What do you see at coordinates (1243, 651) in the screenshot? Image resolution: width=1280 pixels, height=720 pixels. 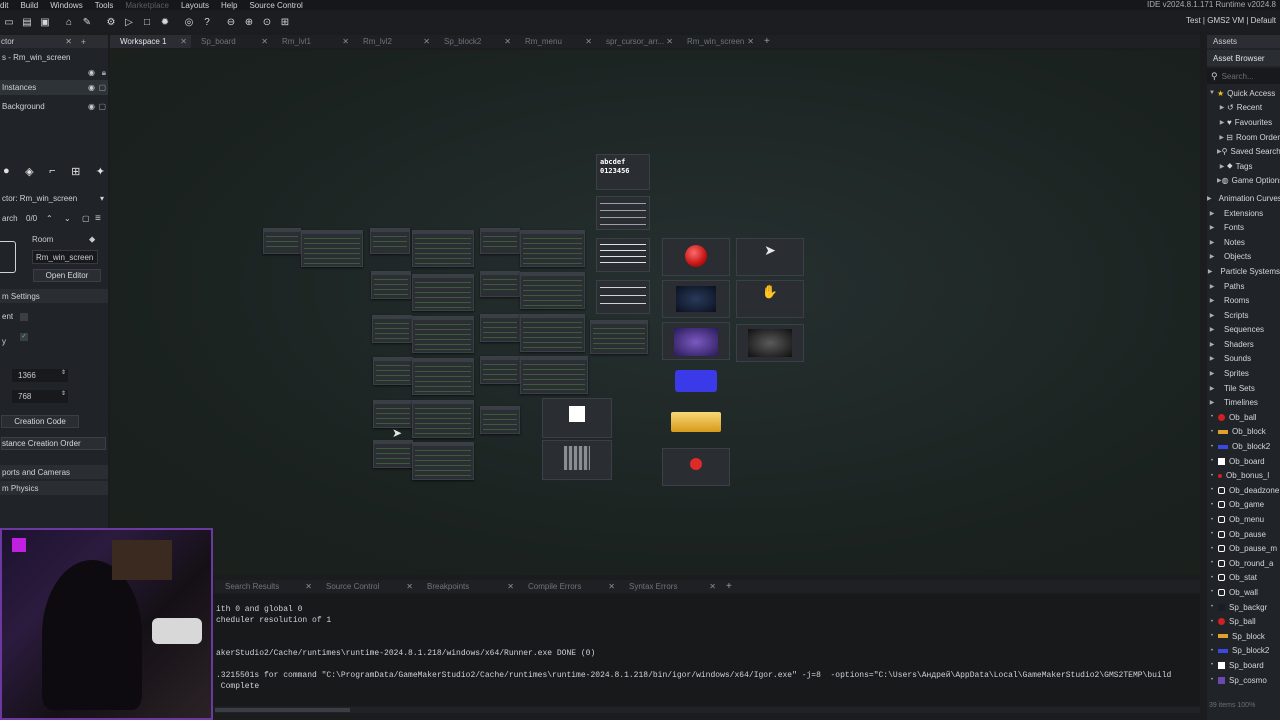 I see `asset-item: • Sp_block2` at bounding box center [1243, 651].